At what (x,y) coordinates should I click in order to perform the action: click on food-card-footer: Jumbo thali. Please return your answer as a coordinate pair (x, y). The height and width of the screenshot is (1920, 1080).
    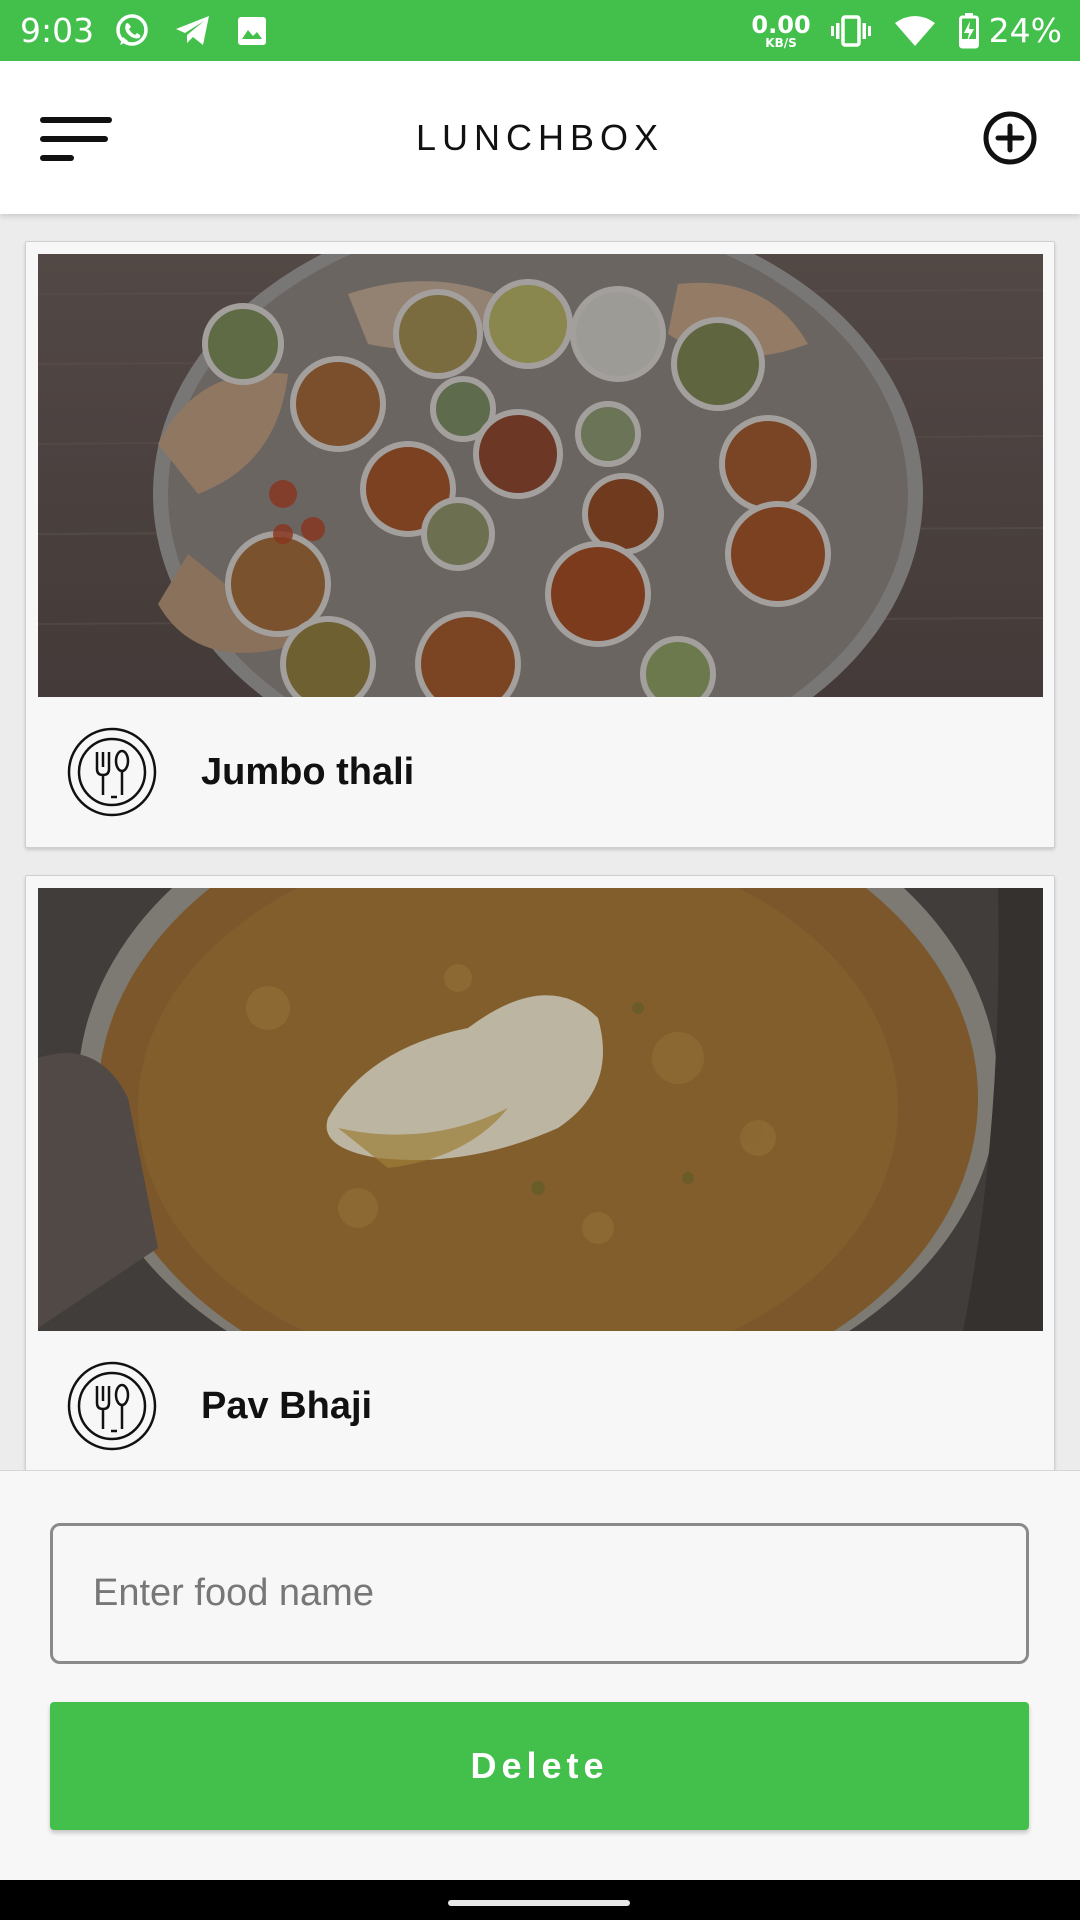
    Looking at the image, I should click on (540, 772).